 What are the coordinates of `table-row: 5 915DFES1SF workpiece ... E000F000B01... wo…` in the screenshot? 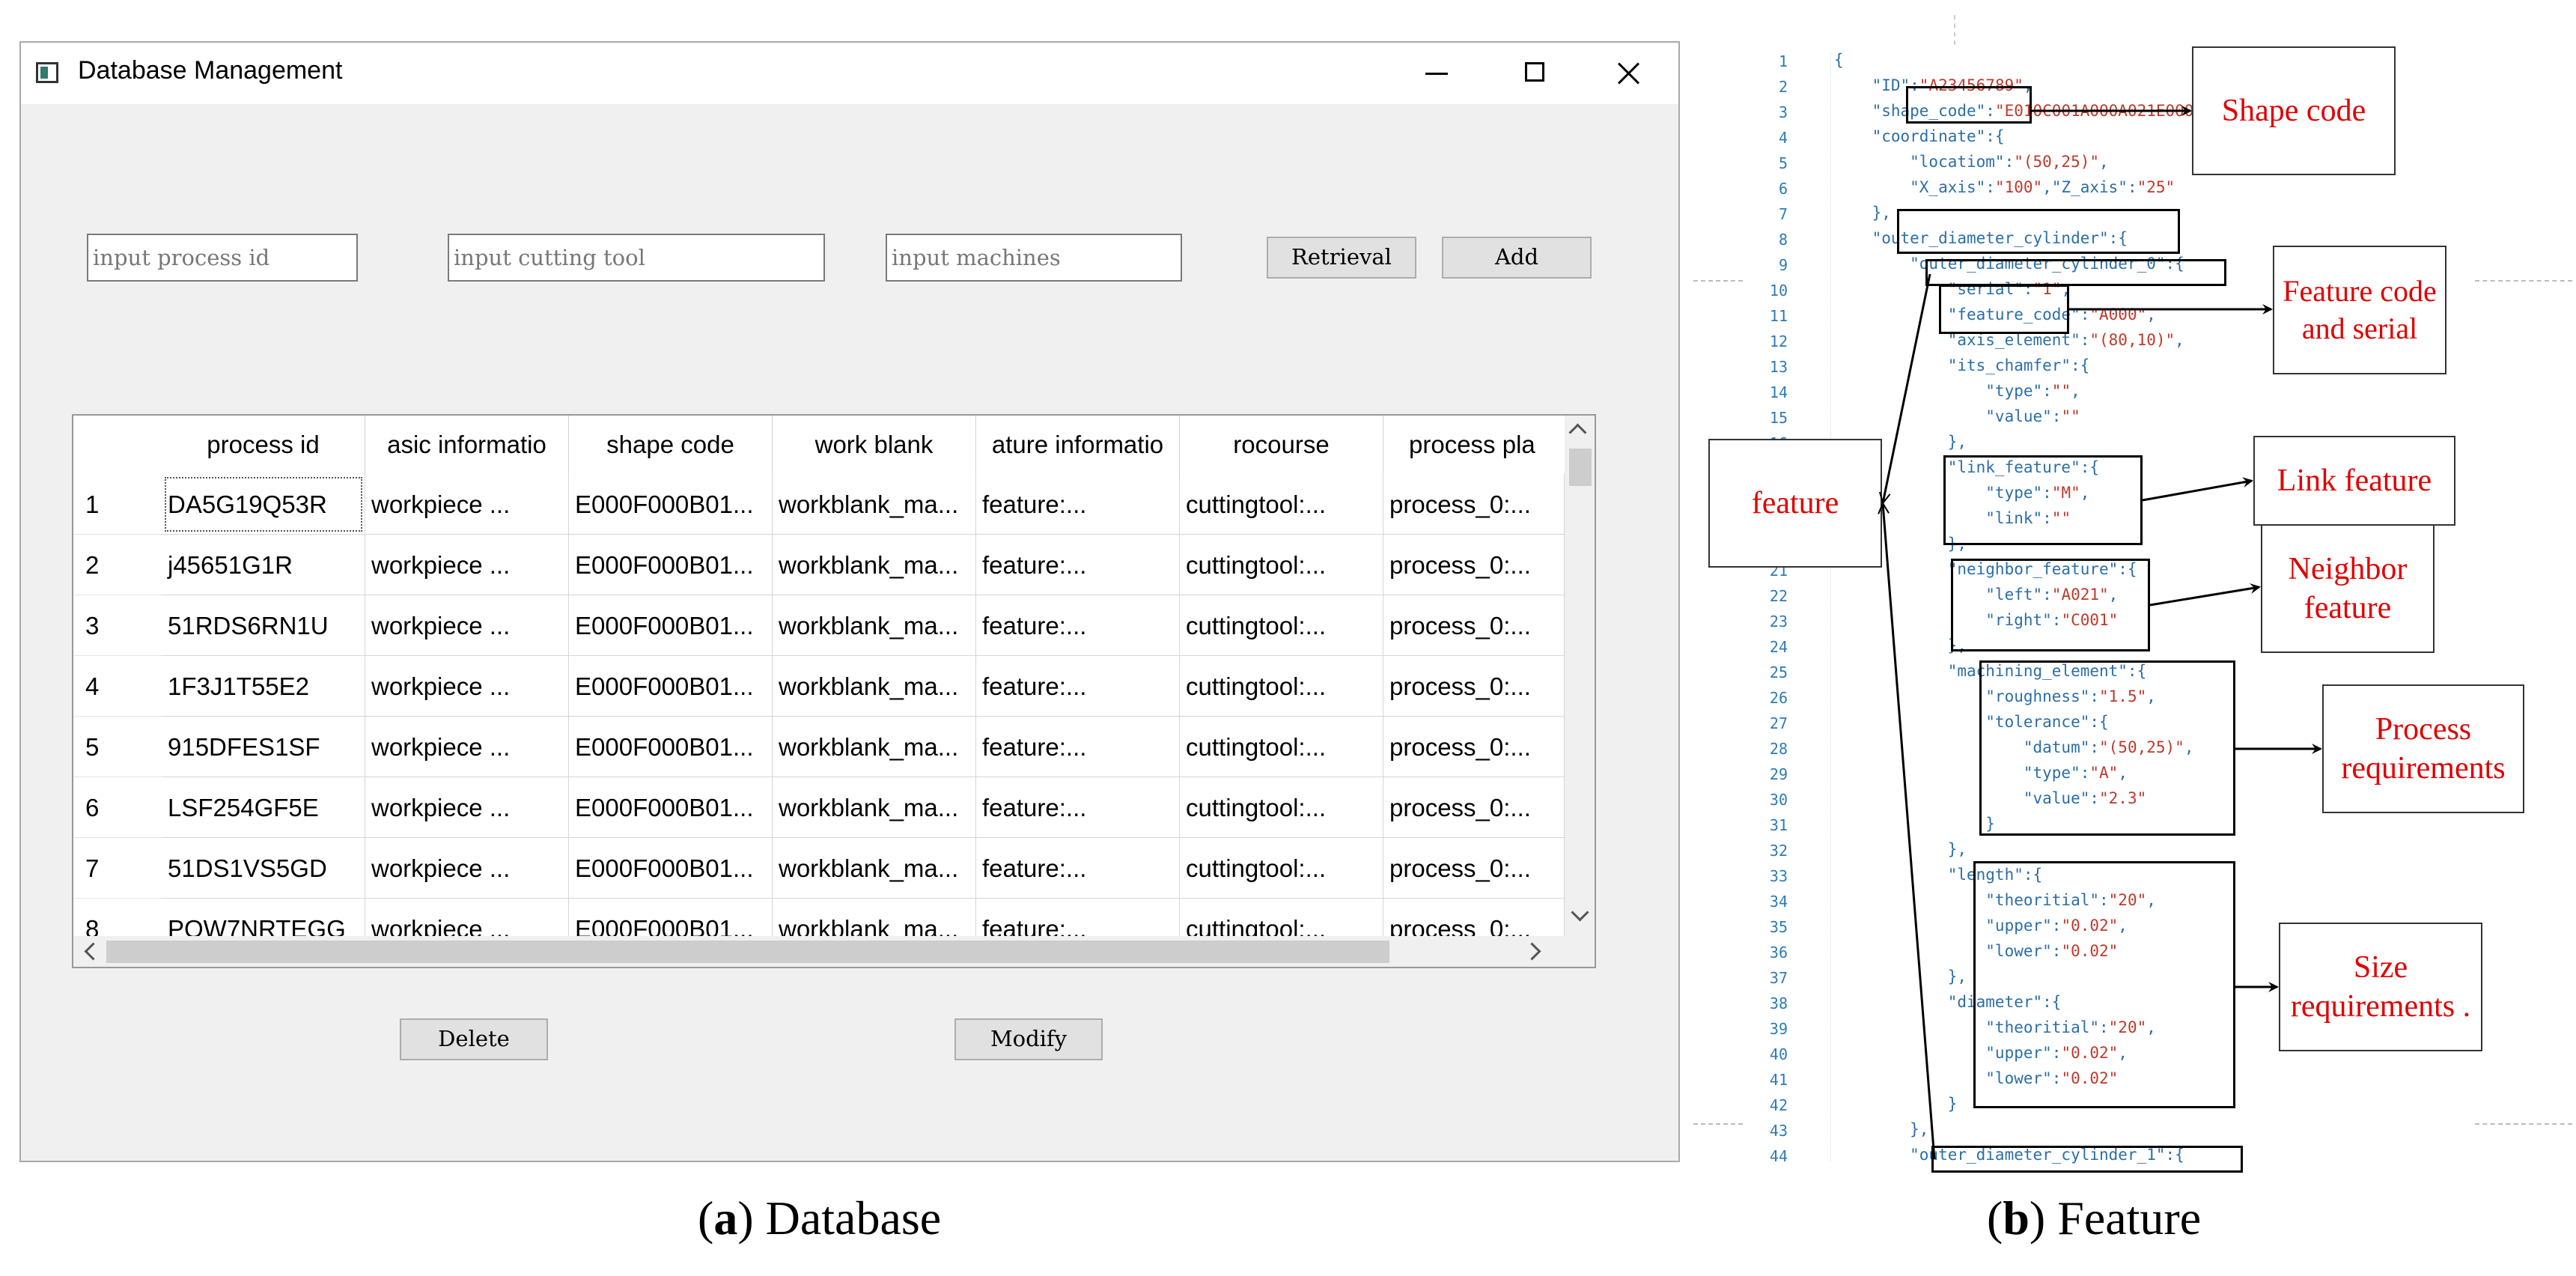 It's located at (819, 747).